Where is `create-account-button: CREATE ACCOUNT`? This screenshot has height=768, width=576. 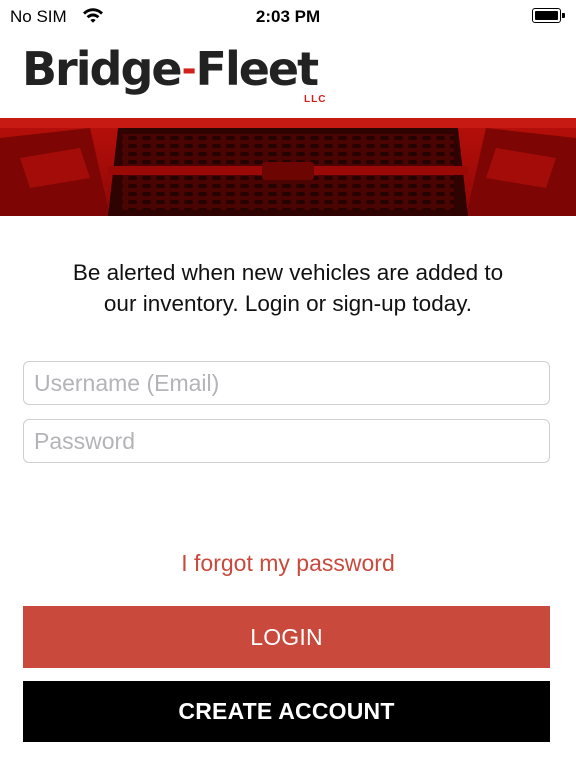 create-account-button: CREATE ACCOUNT is located at coordinates (286, 711).